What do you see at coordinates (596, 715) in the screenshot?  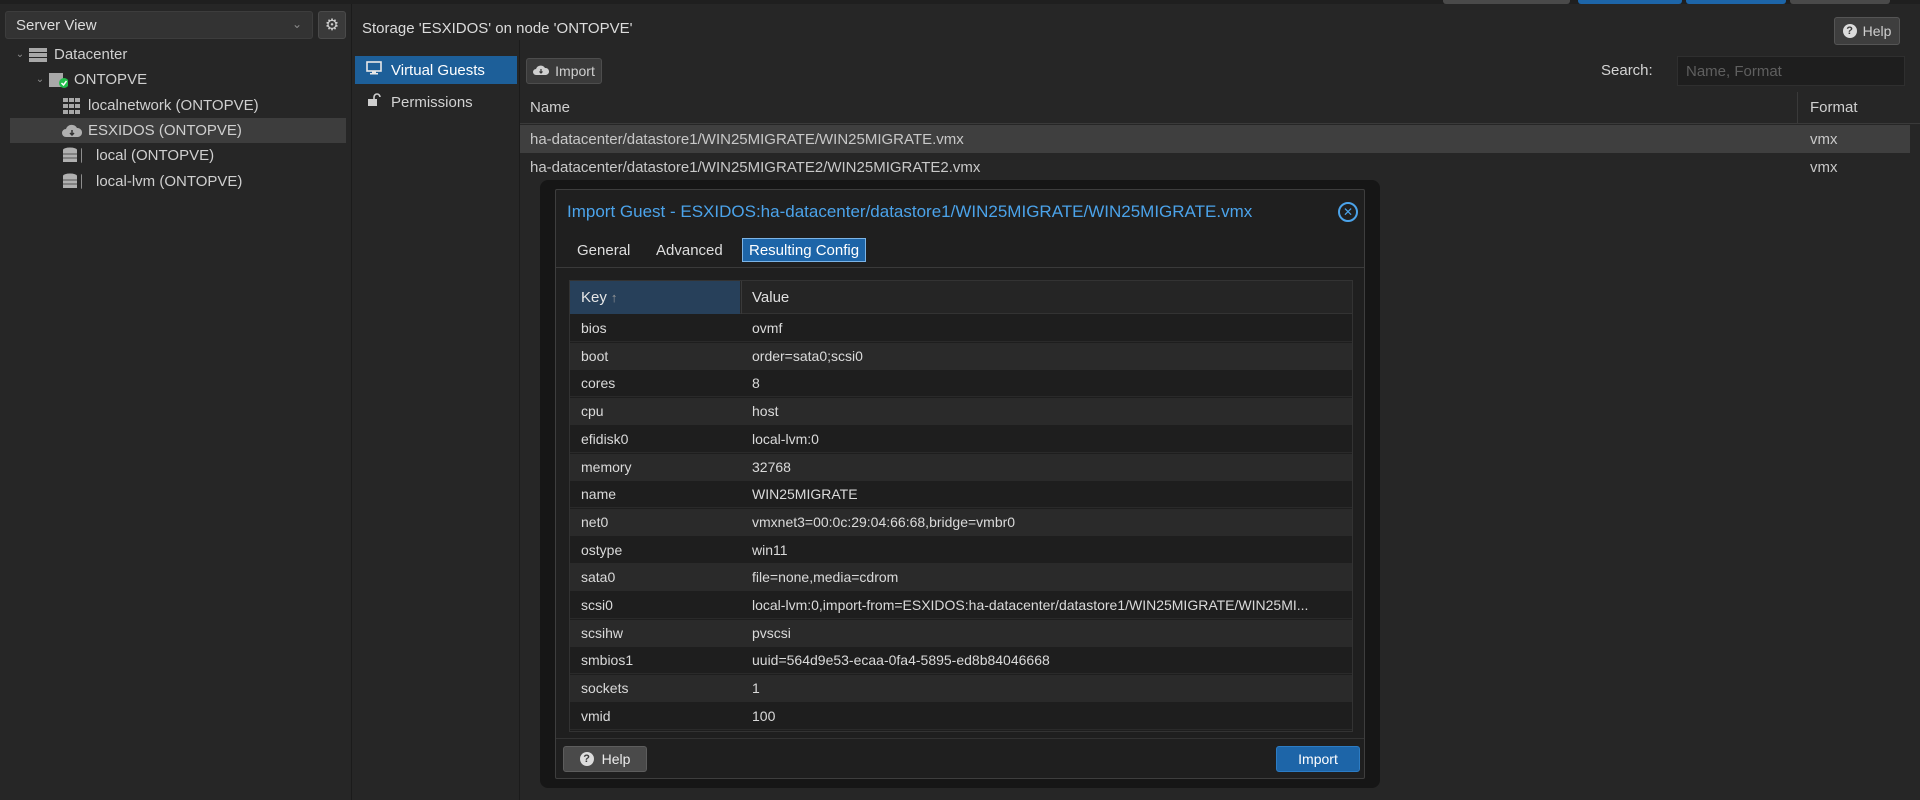 I see `config-key: vmid` at bounding box center [596, 715].